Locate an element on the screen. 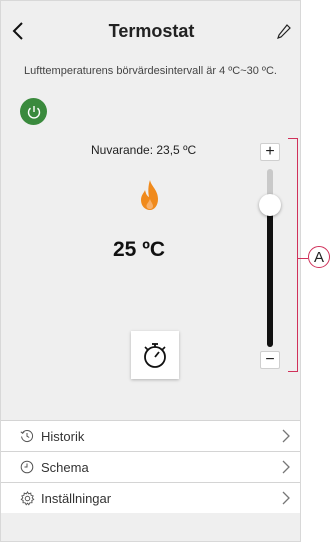 This screenshot has width=335, height=542. timer-button is located at coordinates (155, 355).